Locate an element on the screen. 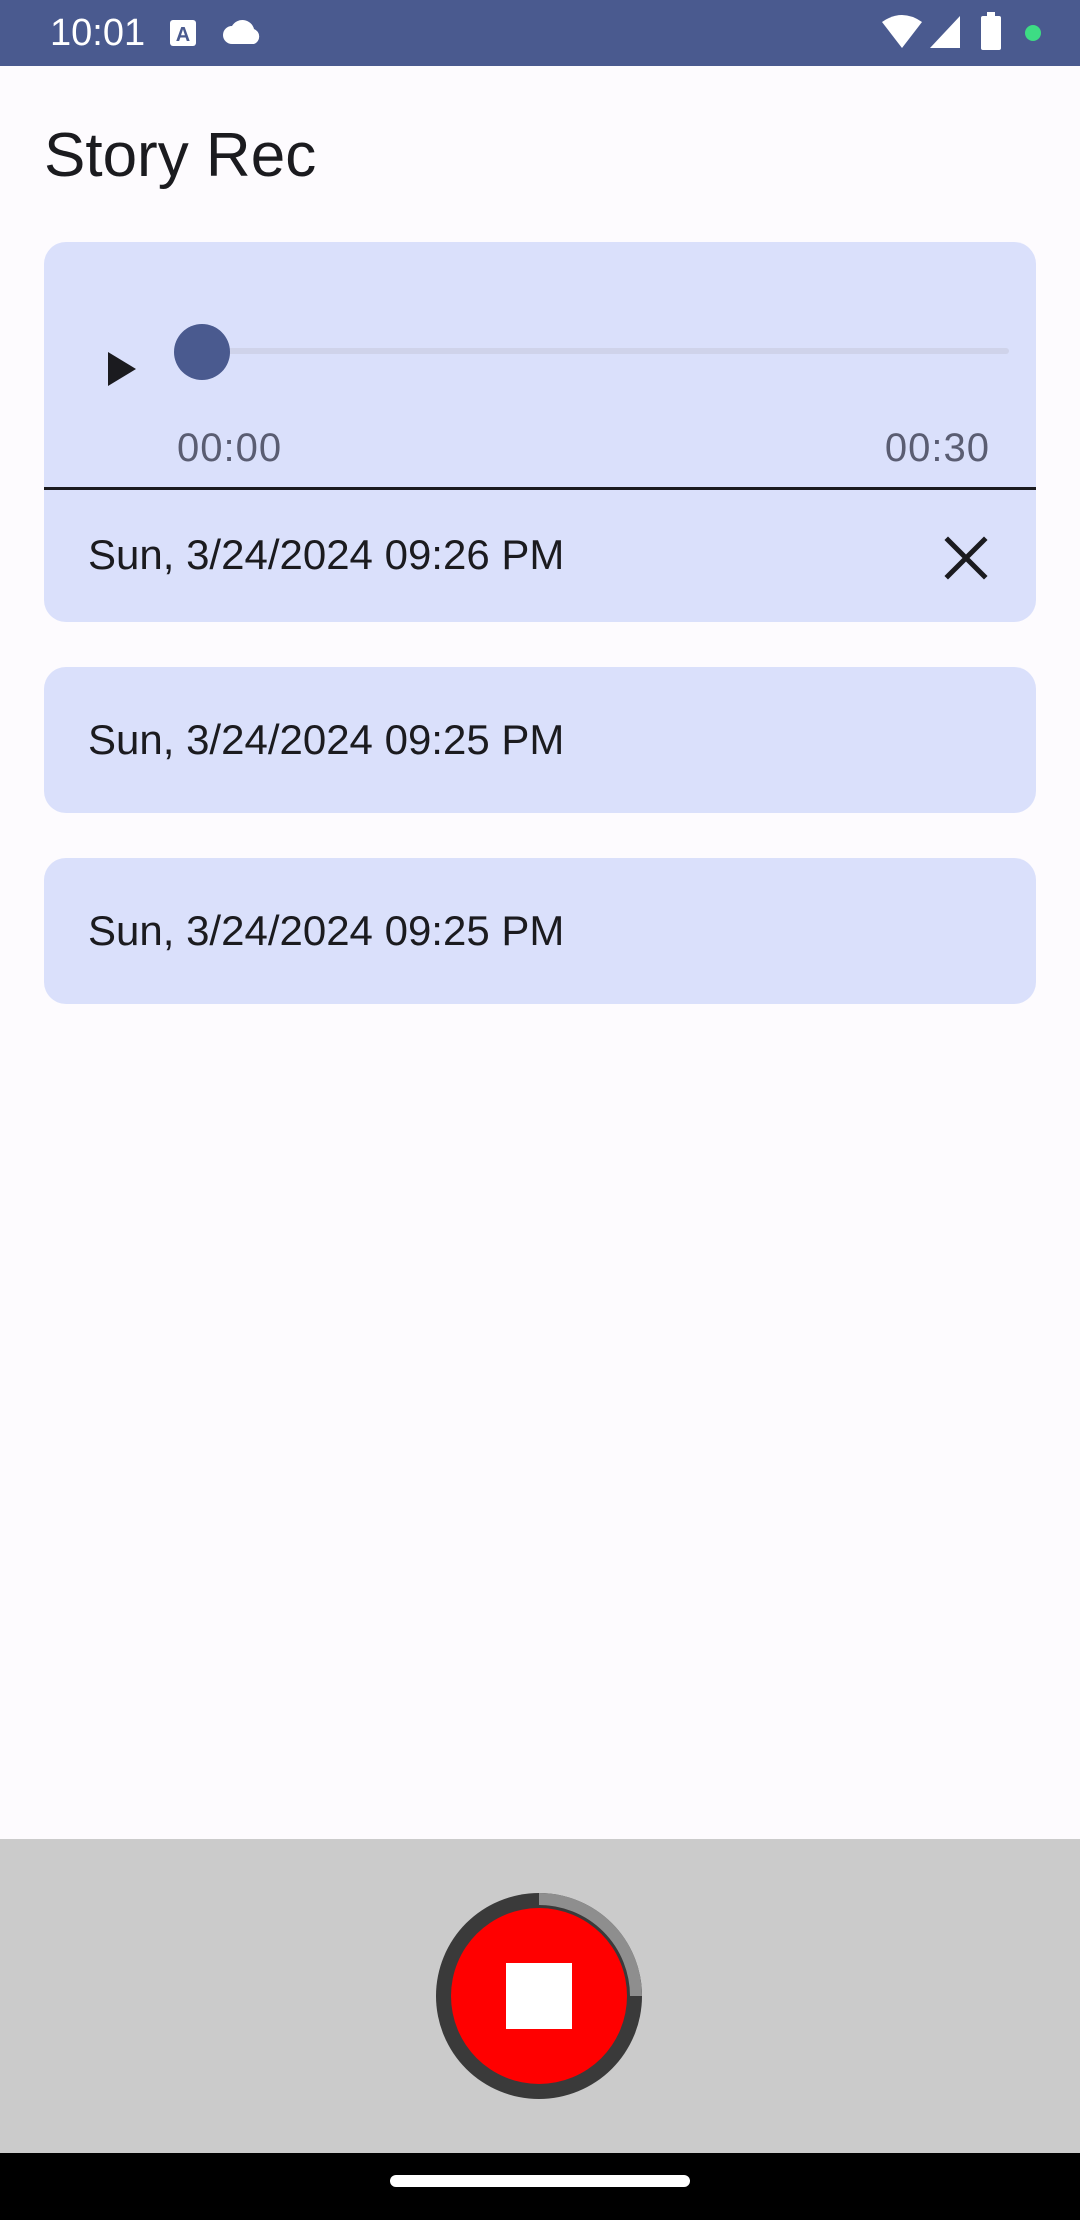  audio-player: 00:00 00:30 is located at coordinates (540, 365).